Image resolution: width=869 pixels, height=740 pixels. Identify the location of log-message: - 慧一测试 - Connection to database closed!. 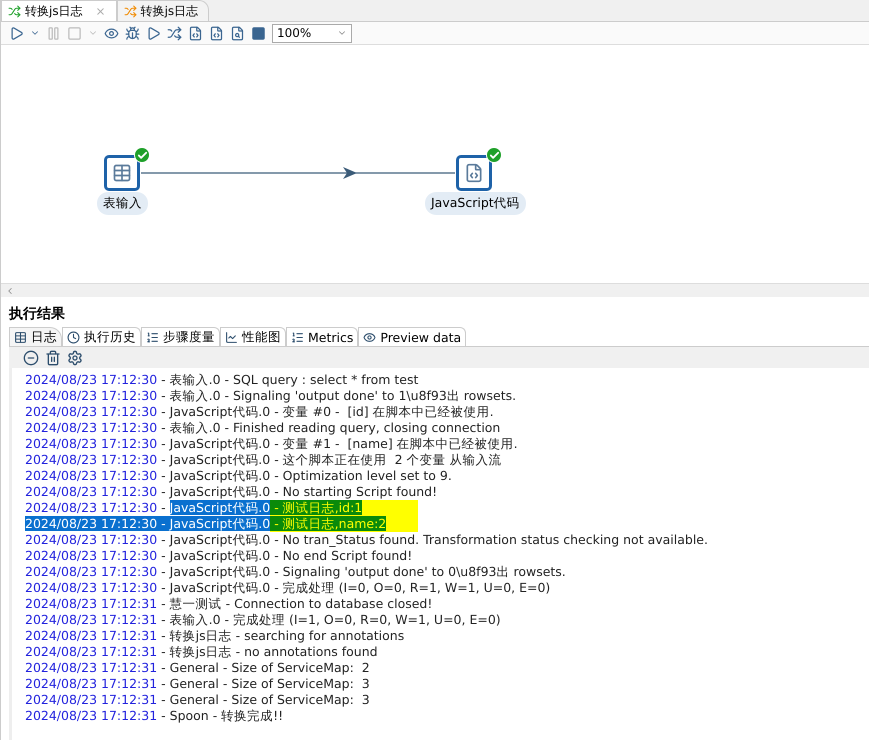
(296, 603).